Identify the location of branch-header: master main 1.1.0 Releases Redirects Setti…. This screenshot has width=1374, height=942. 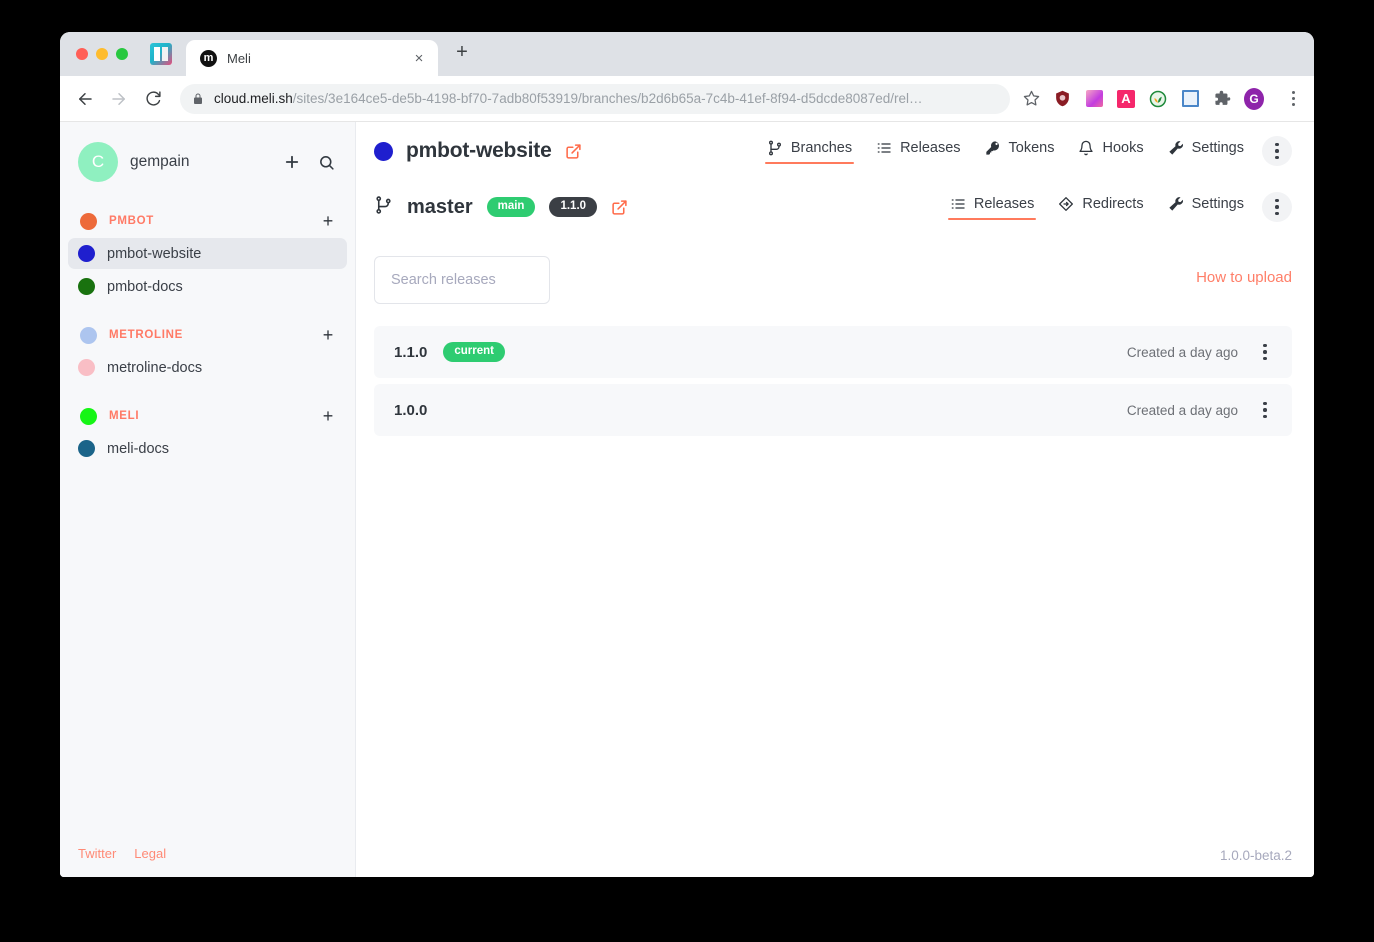
(835, 207).